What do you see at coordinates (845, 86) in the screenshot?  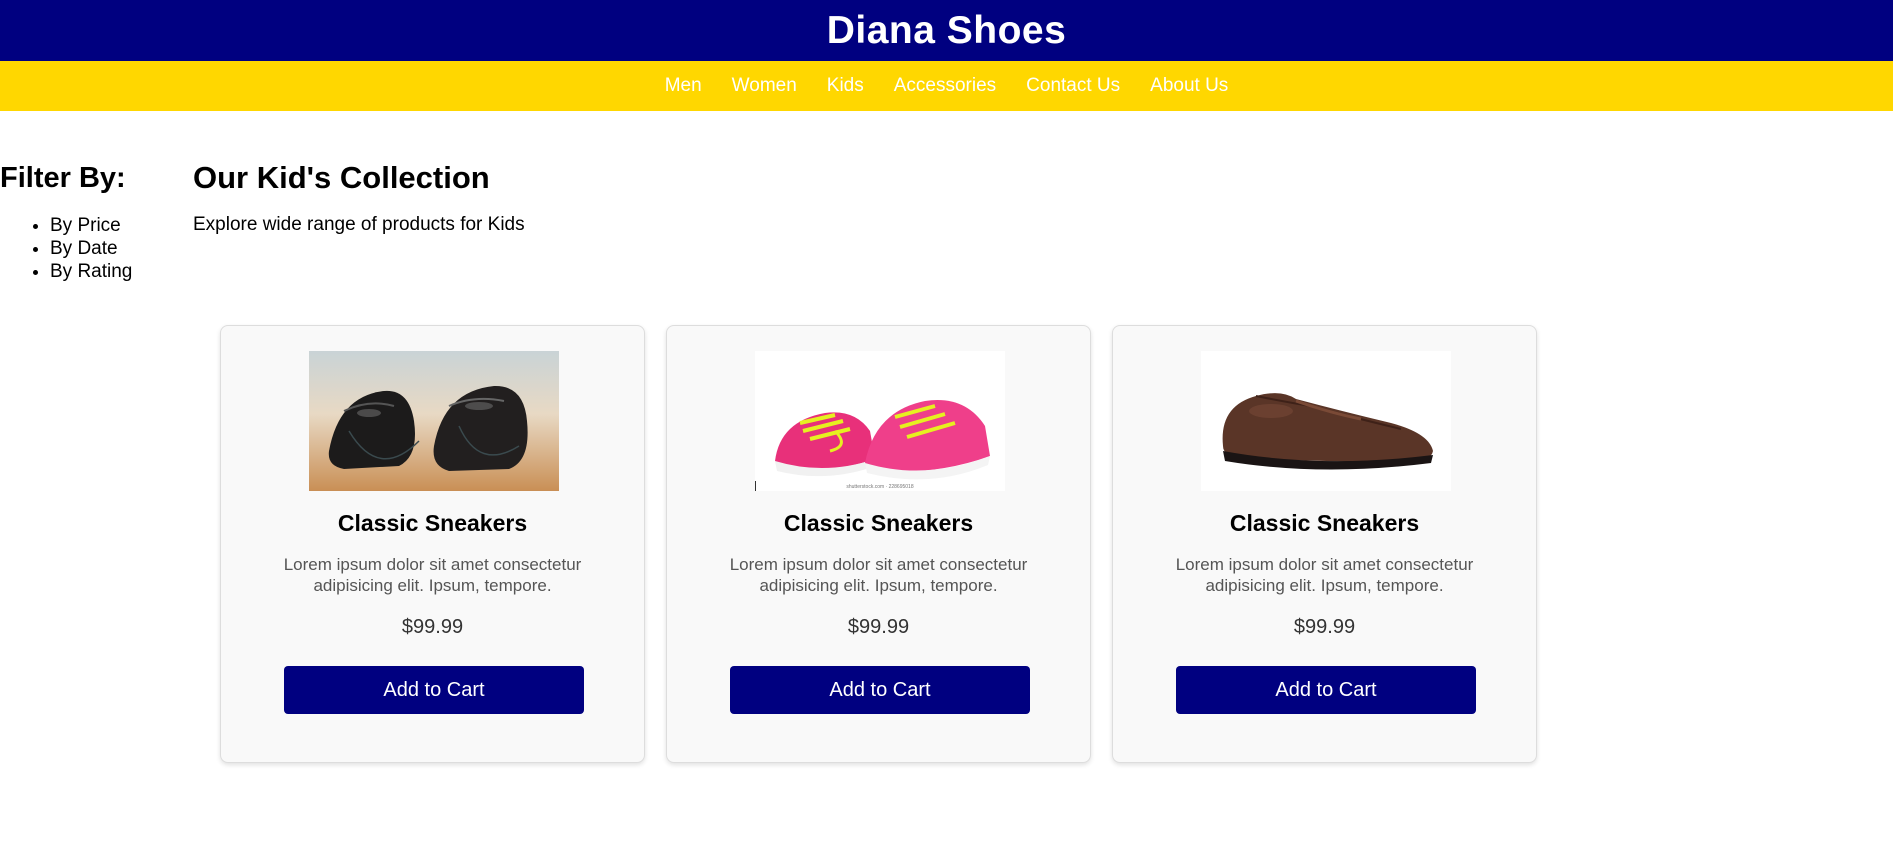 I see `nav-link-kids: Kids` at bounding box center [845, 86].